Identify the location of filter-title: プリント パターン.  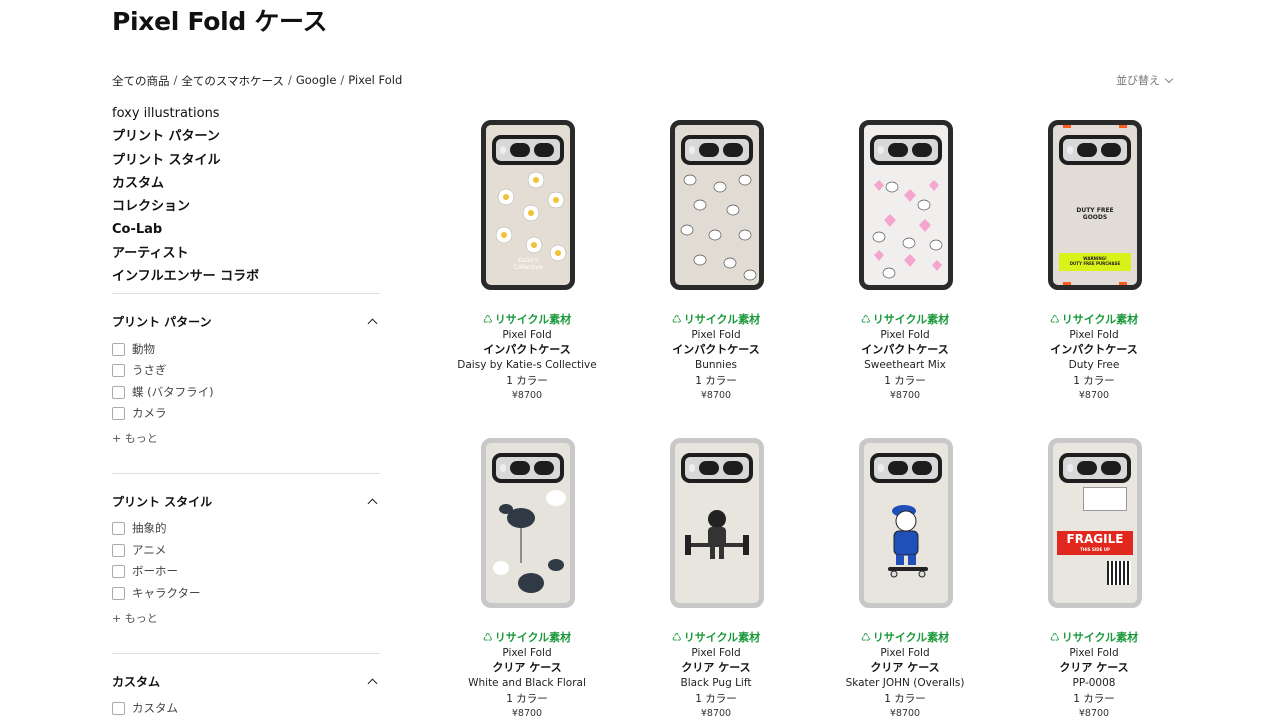
(162, 322).